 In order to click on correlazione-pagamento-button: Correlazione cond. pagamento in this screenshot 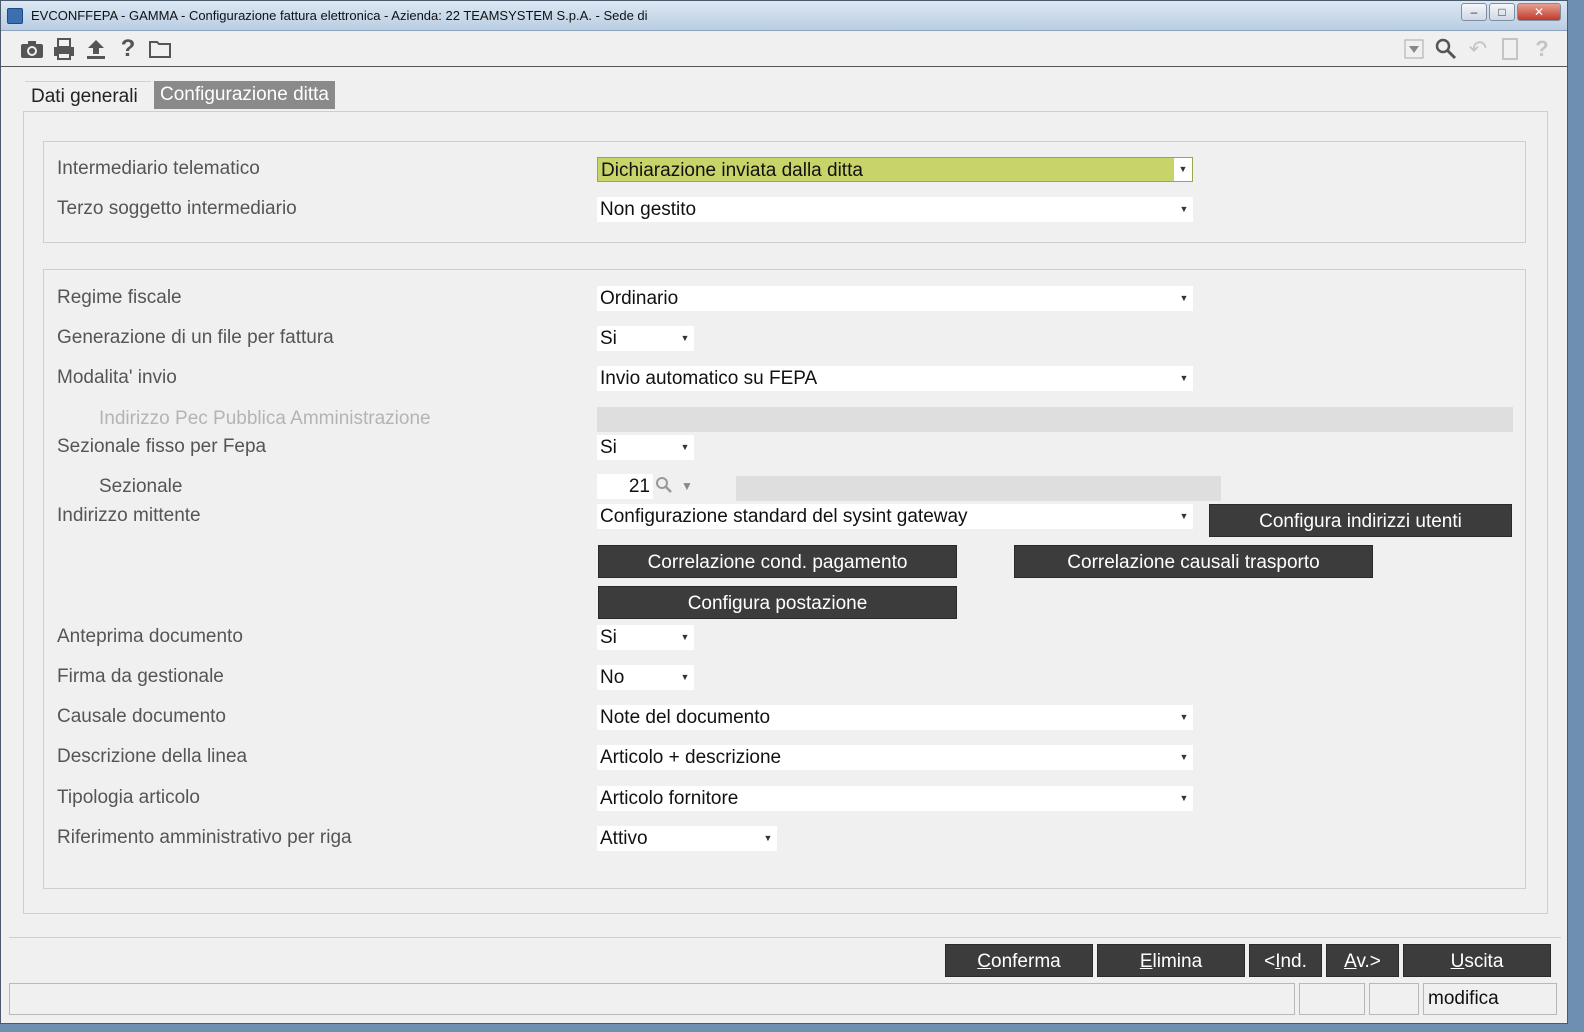, I will do `click(777, 561)`.